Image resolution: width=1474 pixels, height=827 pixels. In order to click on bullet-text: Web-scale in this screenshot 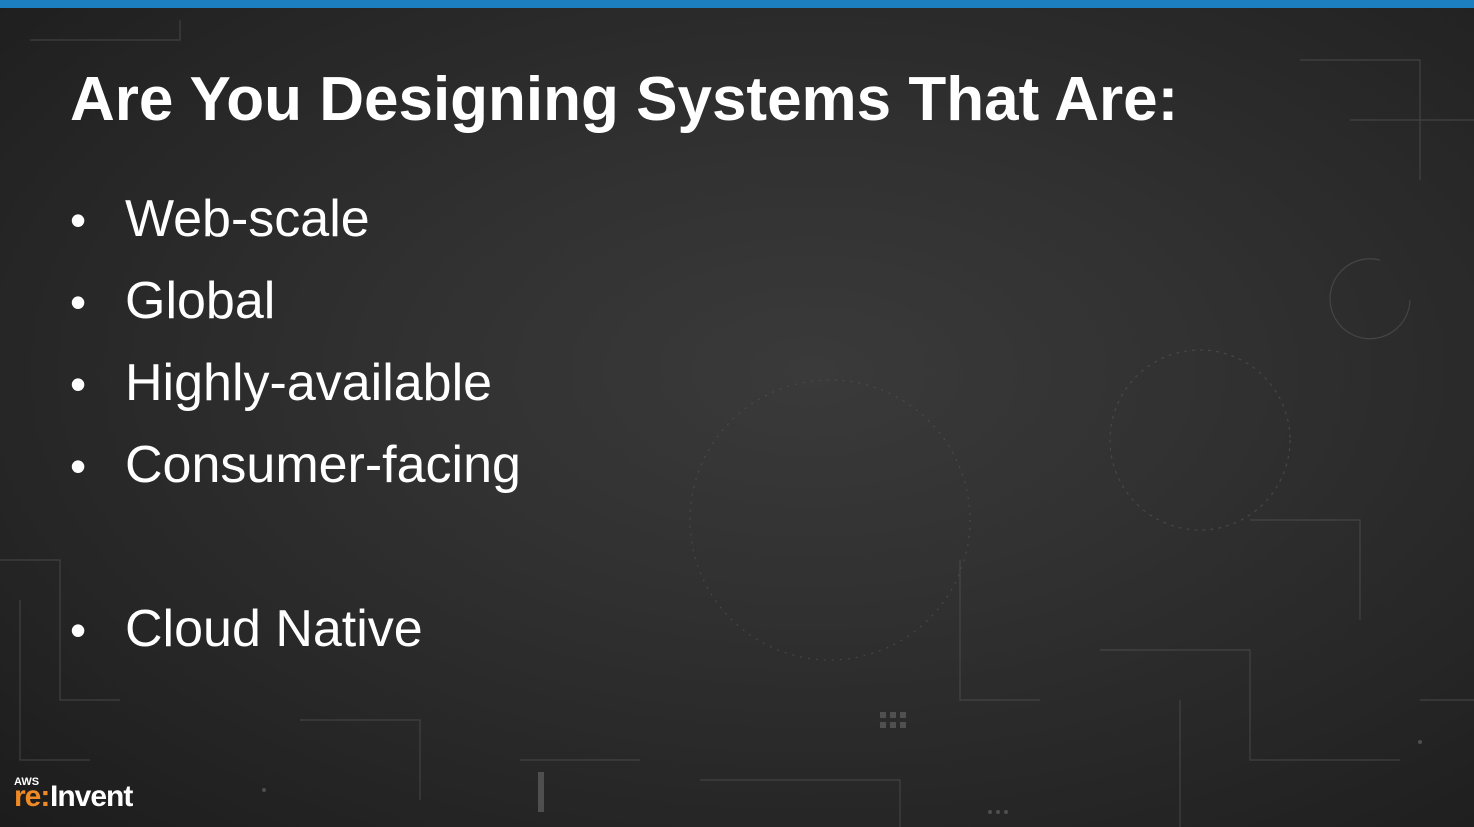, I will do `click(247, 219)`.